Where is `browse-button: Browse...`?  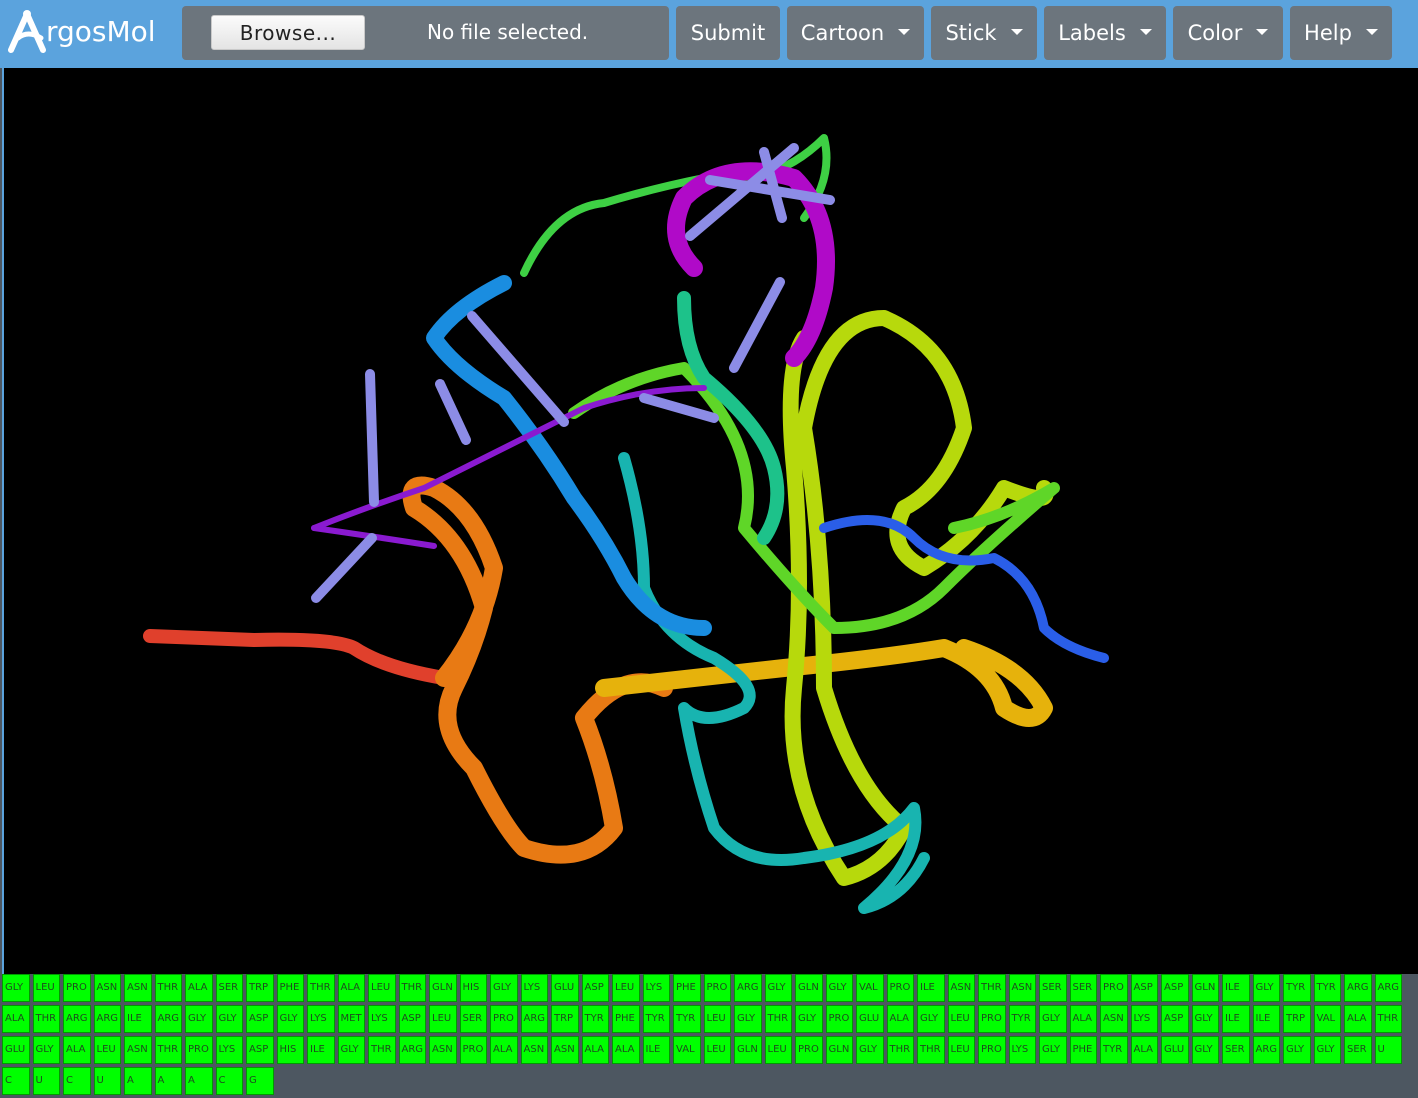
browse-button: Browse... is located at coordinates (288, 32).